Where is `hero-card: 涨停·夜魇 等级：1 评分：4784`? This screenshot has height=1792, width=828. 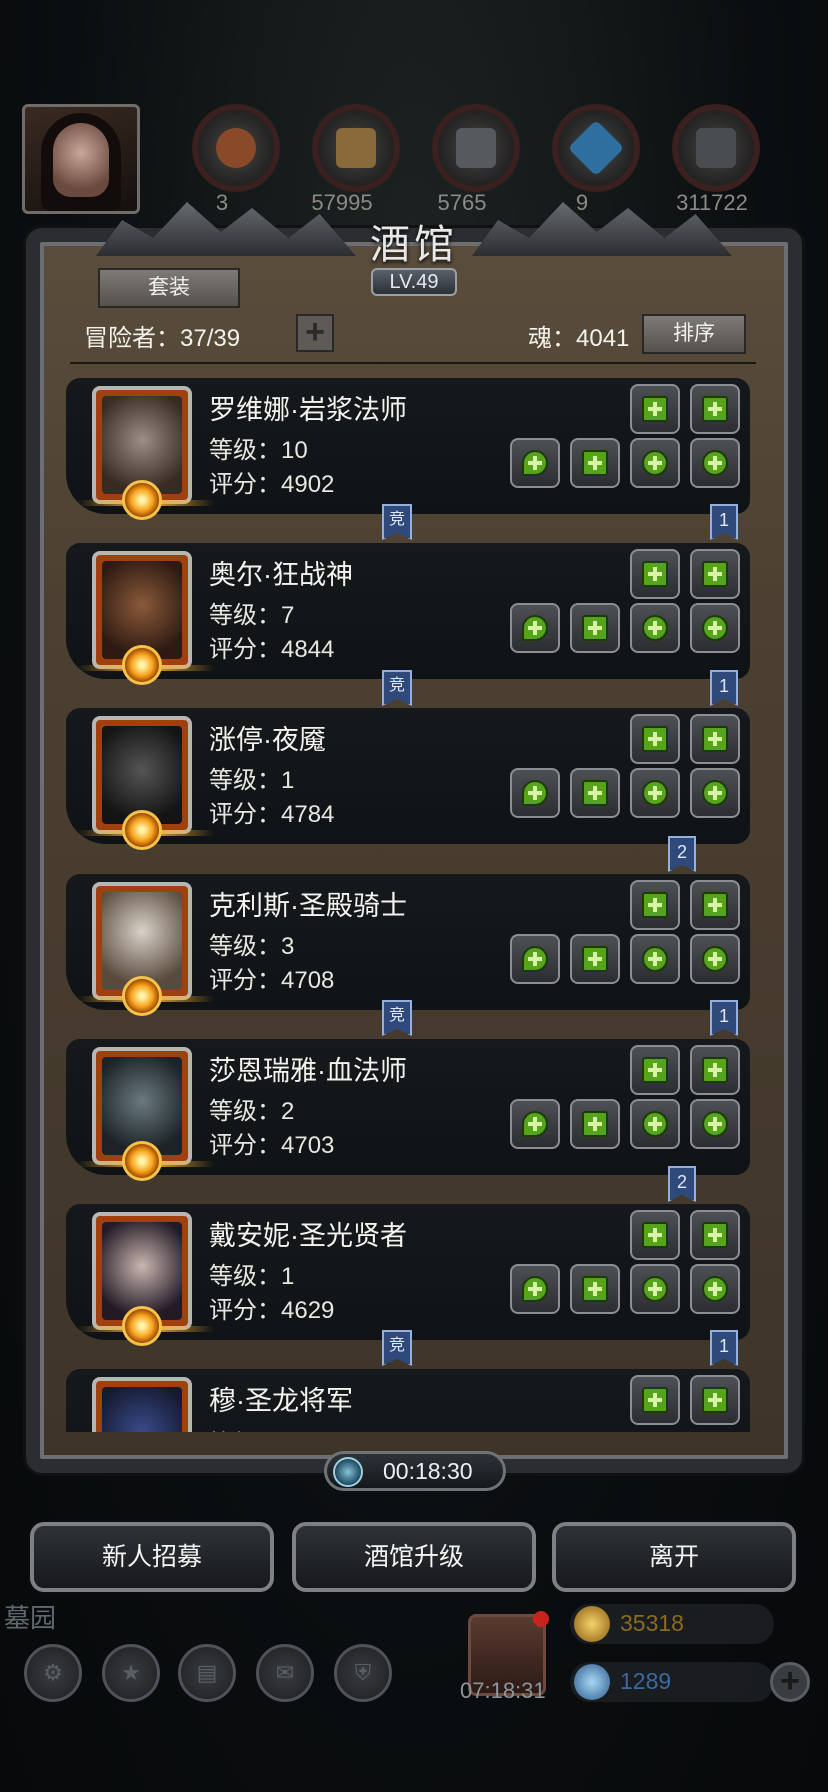
hero-card: 涨停·夜魇 等级：1 评分：4784 is located at coordinates (408, 779).